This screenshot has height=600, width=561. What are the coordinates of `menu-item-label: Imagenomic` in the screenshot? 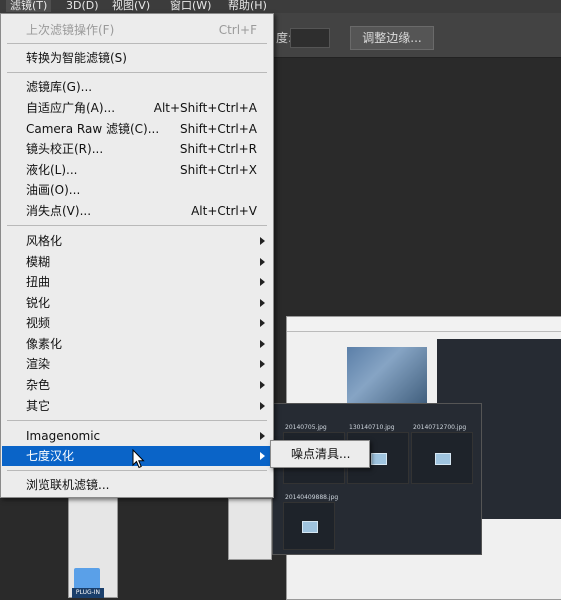 It's located at (63, 436).